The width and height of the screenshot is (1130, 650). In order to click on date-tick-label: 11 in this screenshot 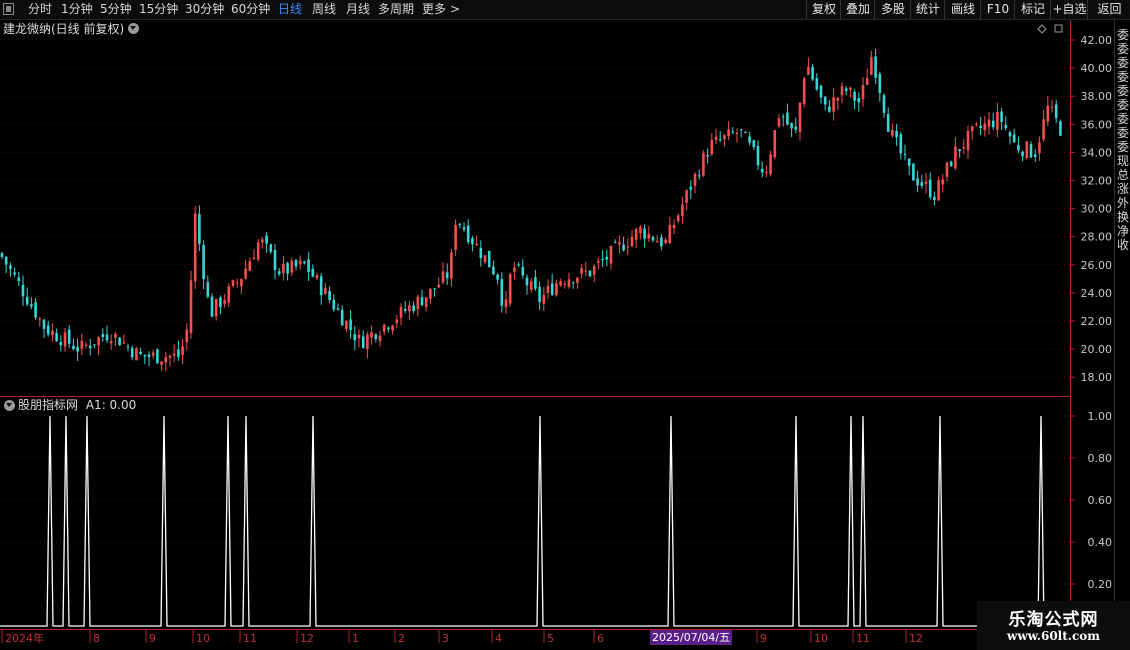, I will do `click(250, 638)`.